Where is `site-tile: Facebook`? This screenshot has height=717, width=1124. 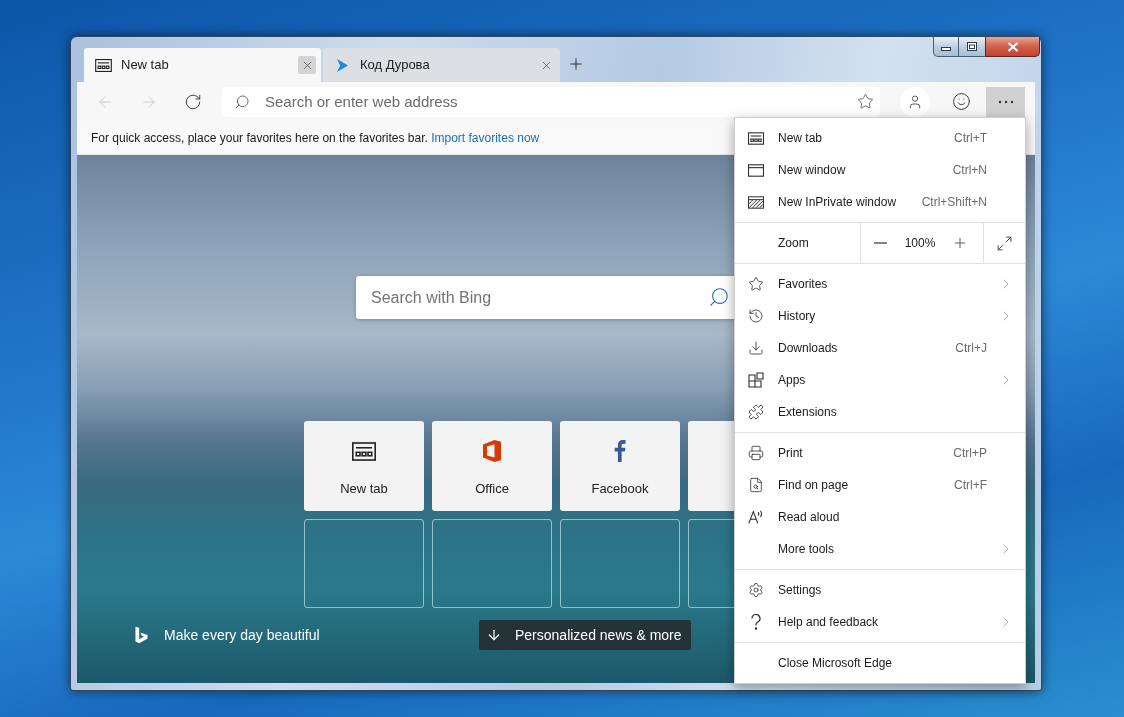 site-tile: Facebook is located at coordinates (620, 466).